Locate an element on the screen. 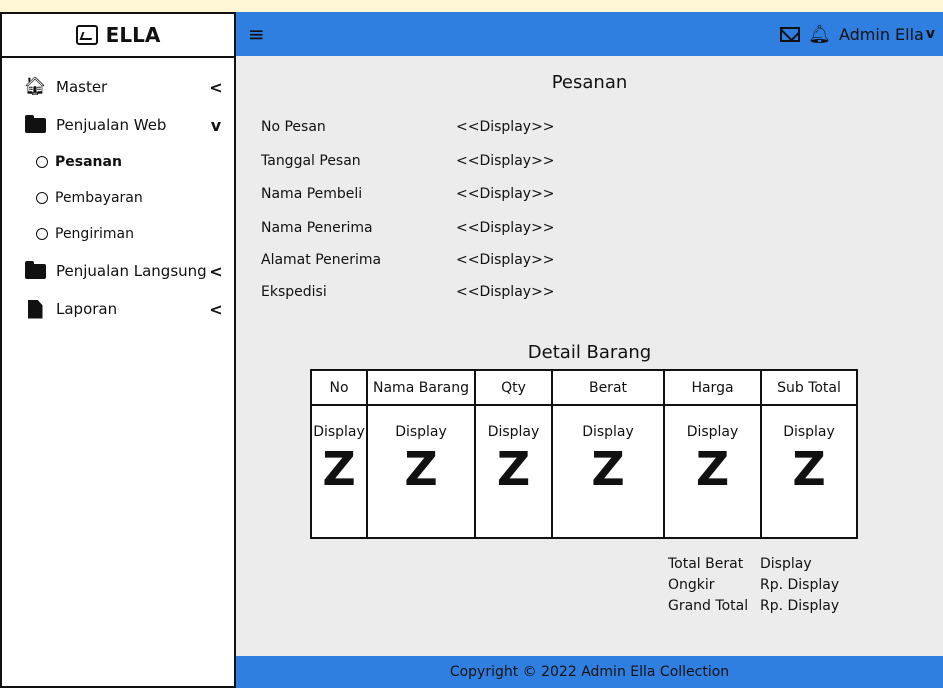  bell-icon: 🔔︎ is located at coordinates (819, 34).